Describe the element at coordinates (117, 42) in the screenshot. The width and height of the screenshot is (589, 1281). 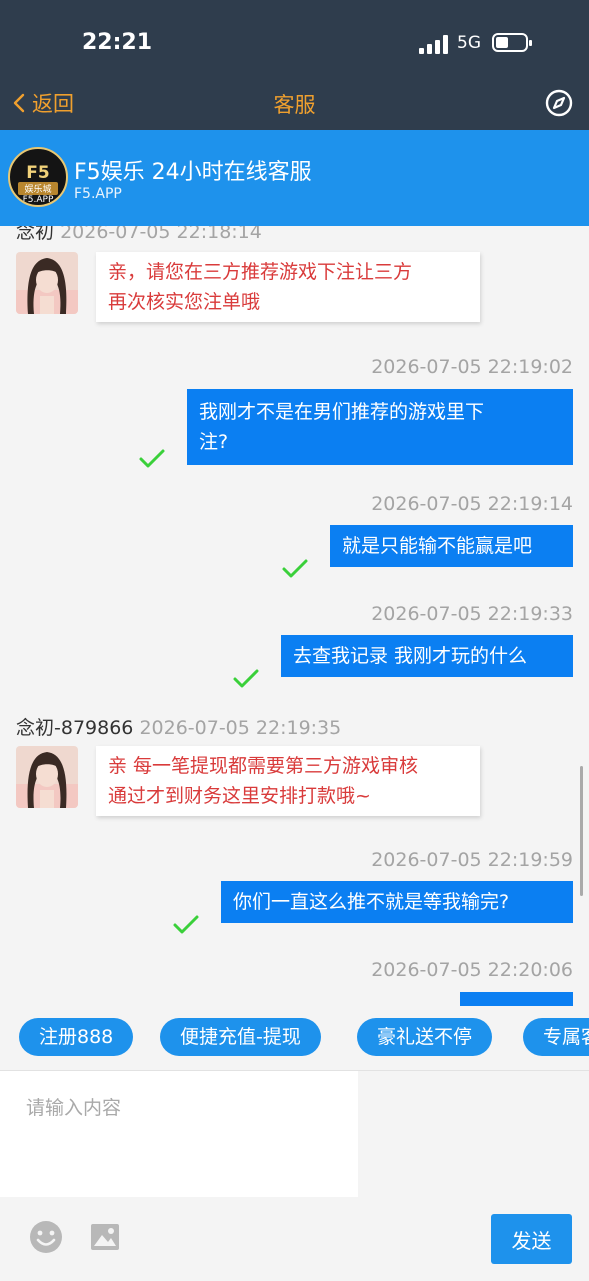
I see `status-time: 22:21` at that location.